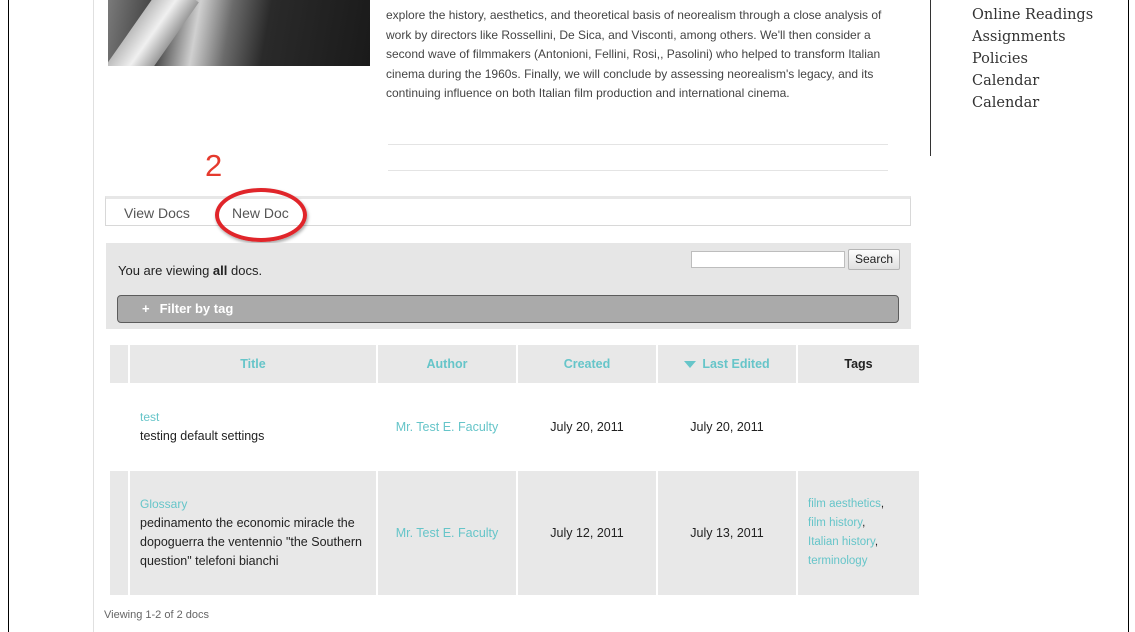 Image resolution: width=1135 pixels, height=632 pixels. What do you see at coordinates (253, 364) in the screenshot?
I see `column-header-title: Title` at bounding box center [253, 364].